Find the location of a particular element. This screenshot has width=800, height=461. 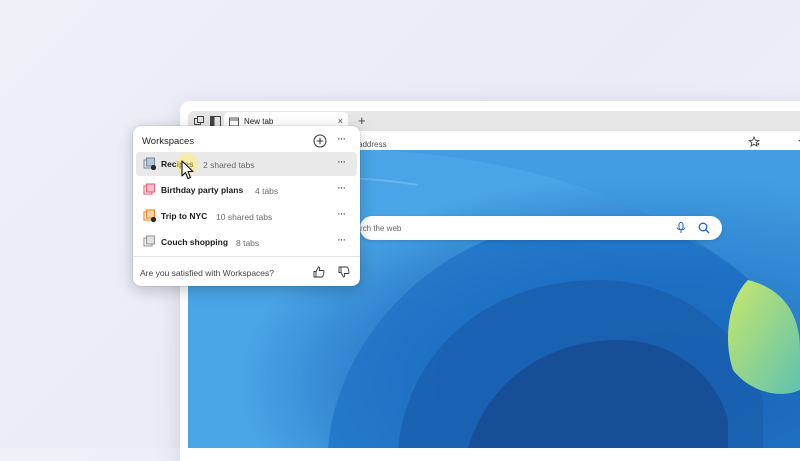

tab-title: New tab is located at coordinates (259, 121).